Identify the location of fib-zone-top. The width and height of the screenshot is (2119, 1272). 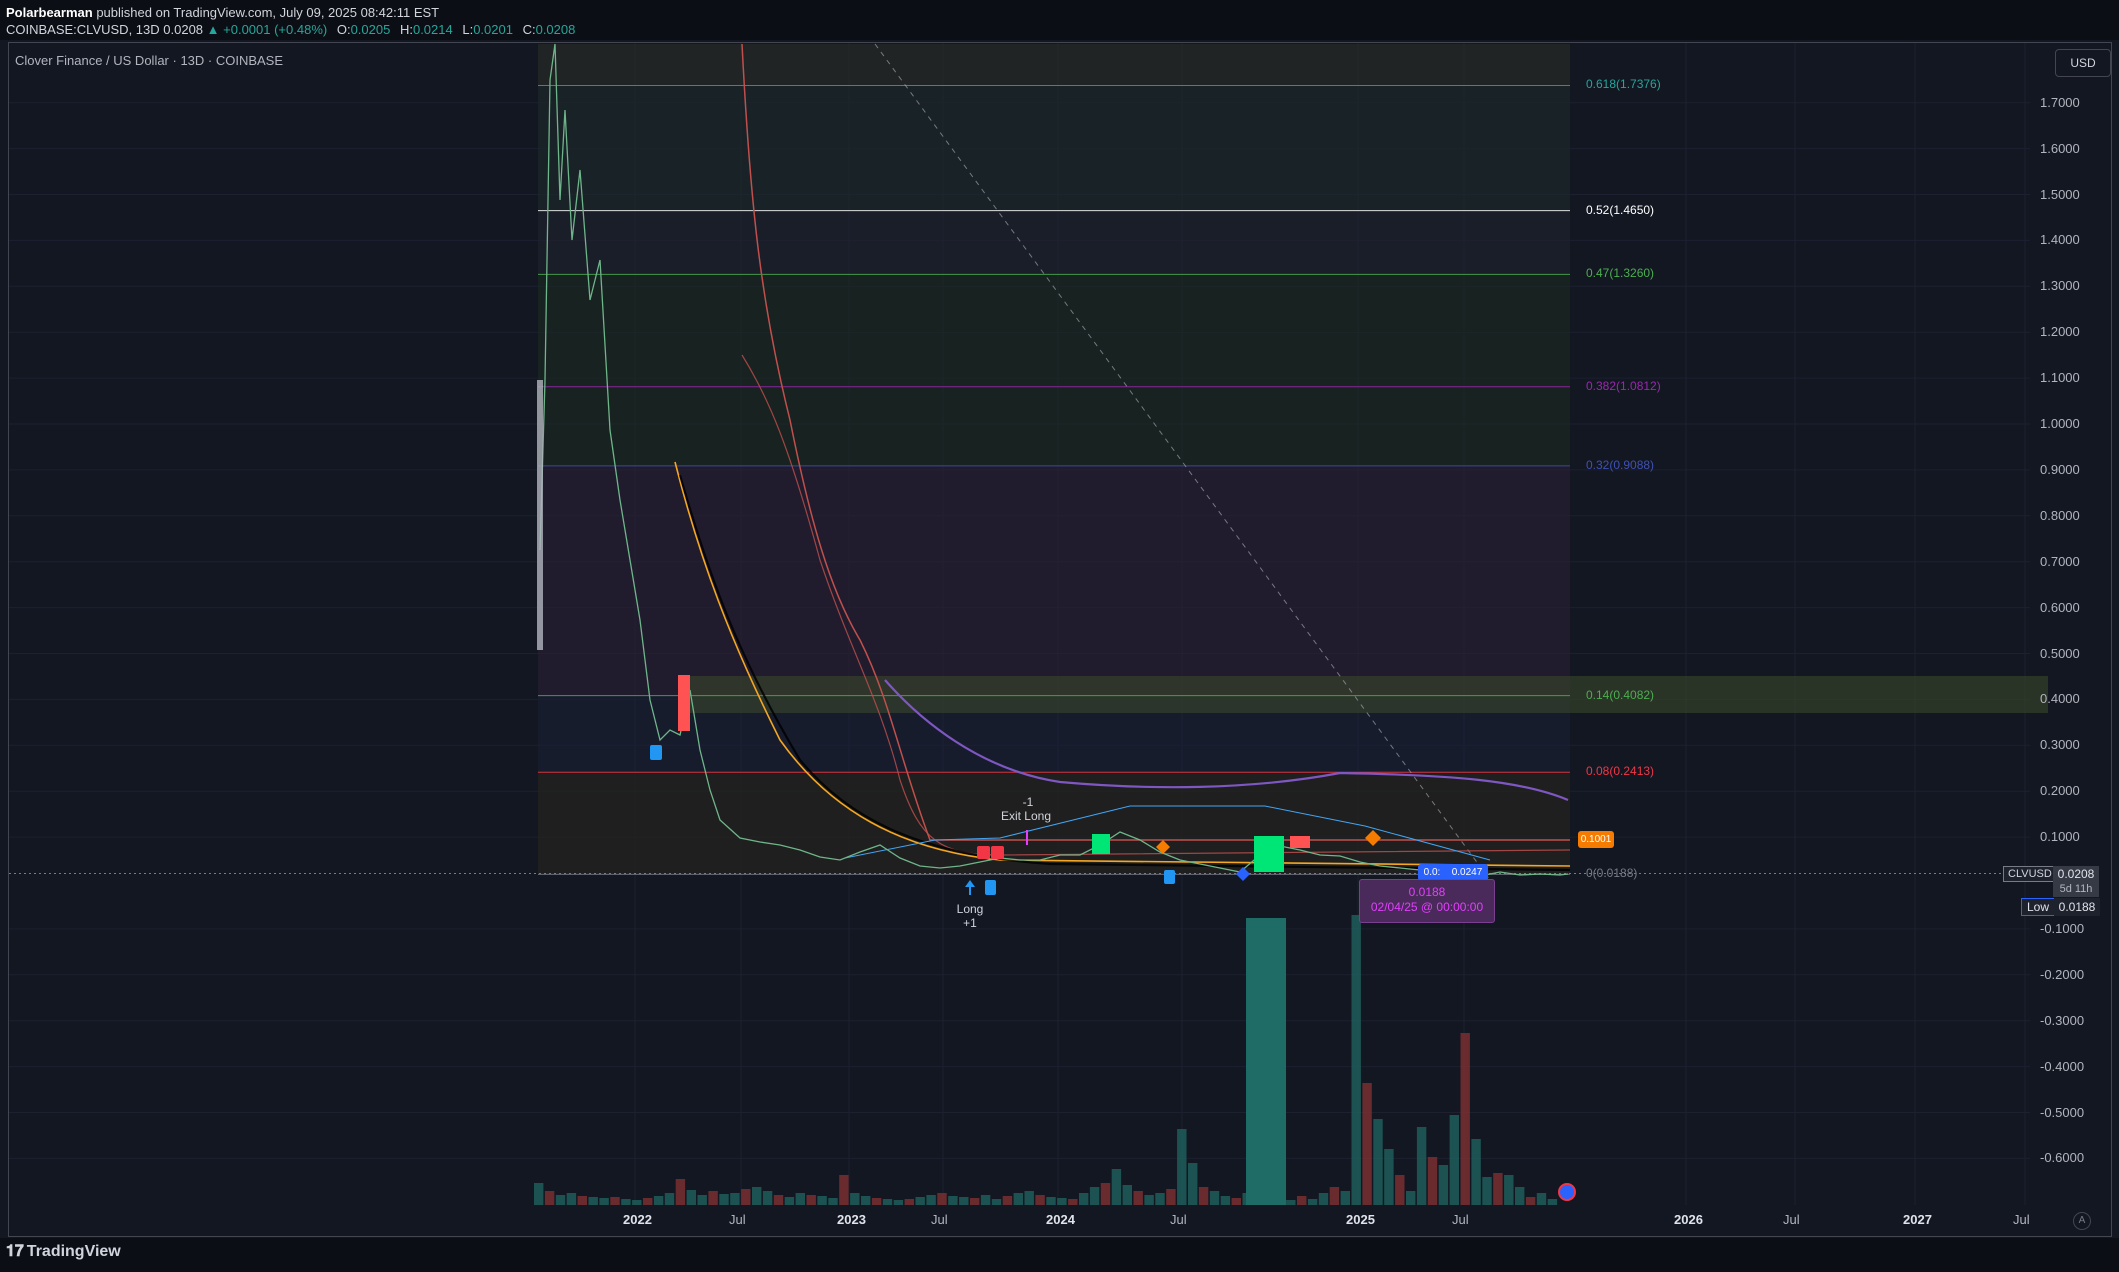
(1054, 65).